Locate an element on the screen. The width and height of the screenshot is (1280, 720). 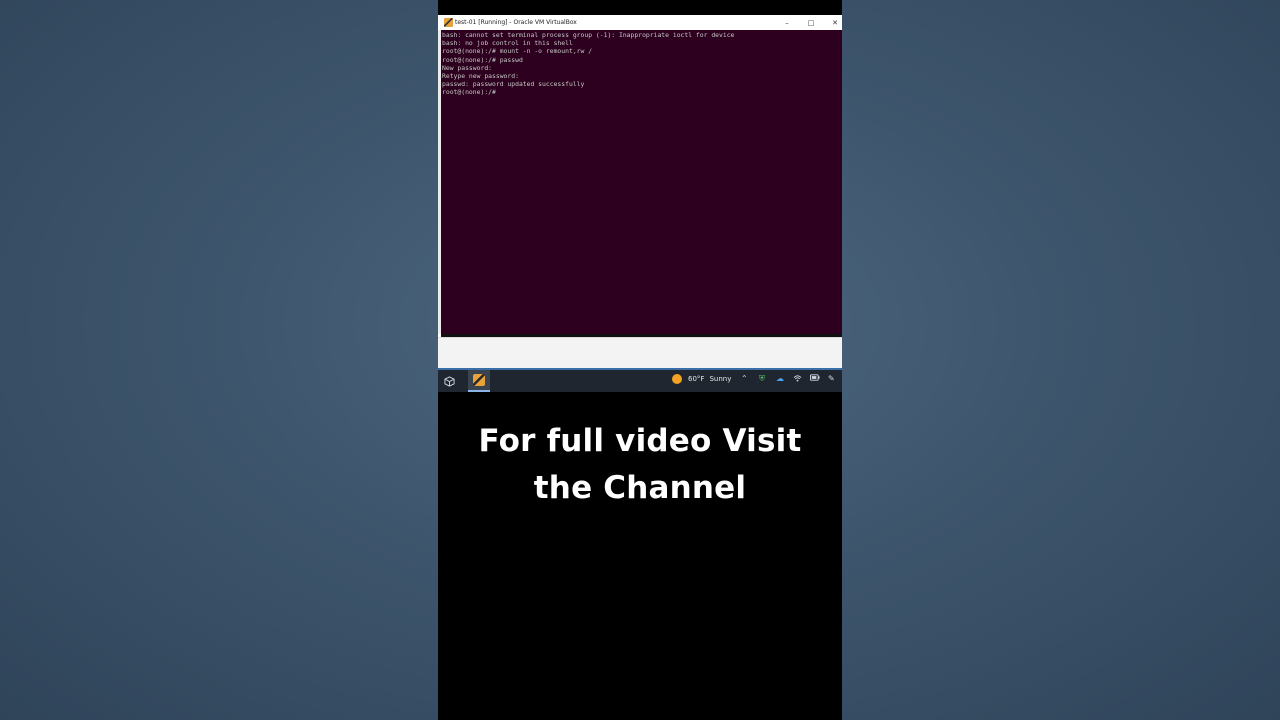
battery-glyph is located at coordinates (815, 377).